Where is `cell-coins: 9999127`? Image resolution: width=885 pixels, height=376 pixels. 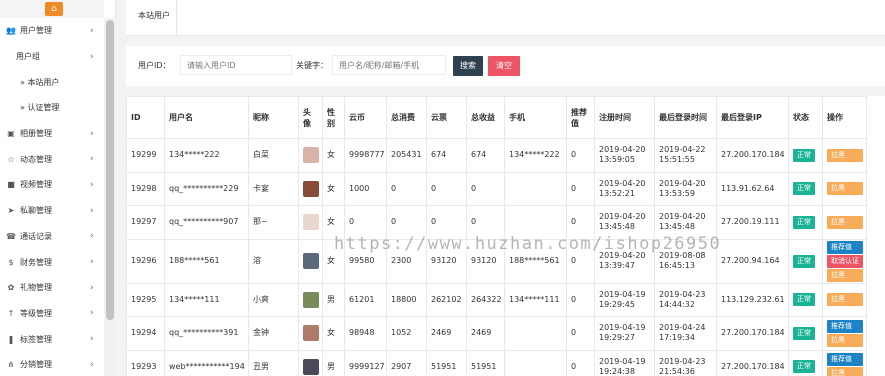 cell-coins: 9999127 is located at coordinates (365, 362).